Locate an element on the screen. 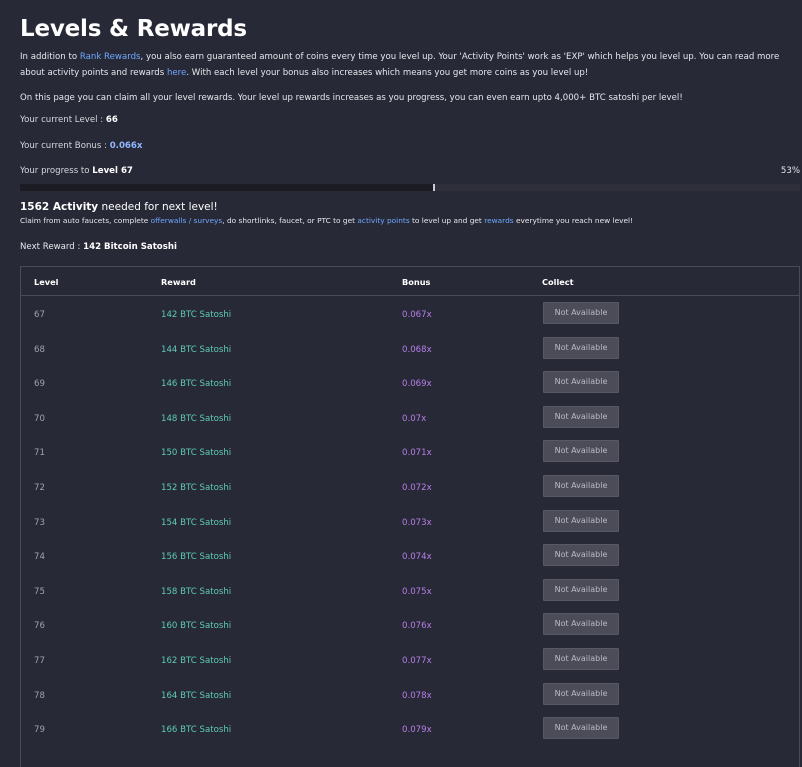  row-bonus: 0.079x is located at coordinates (417, 730).